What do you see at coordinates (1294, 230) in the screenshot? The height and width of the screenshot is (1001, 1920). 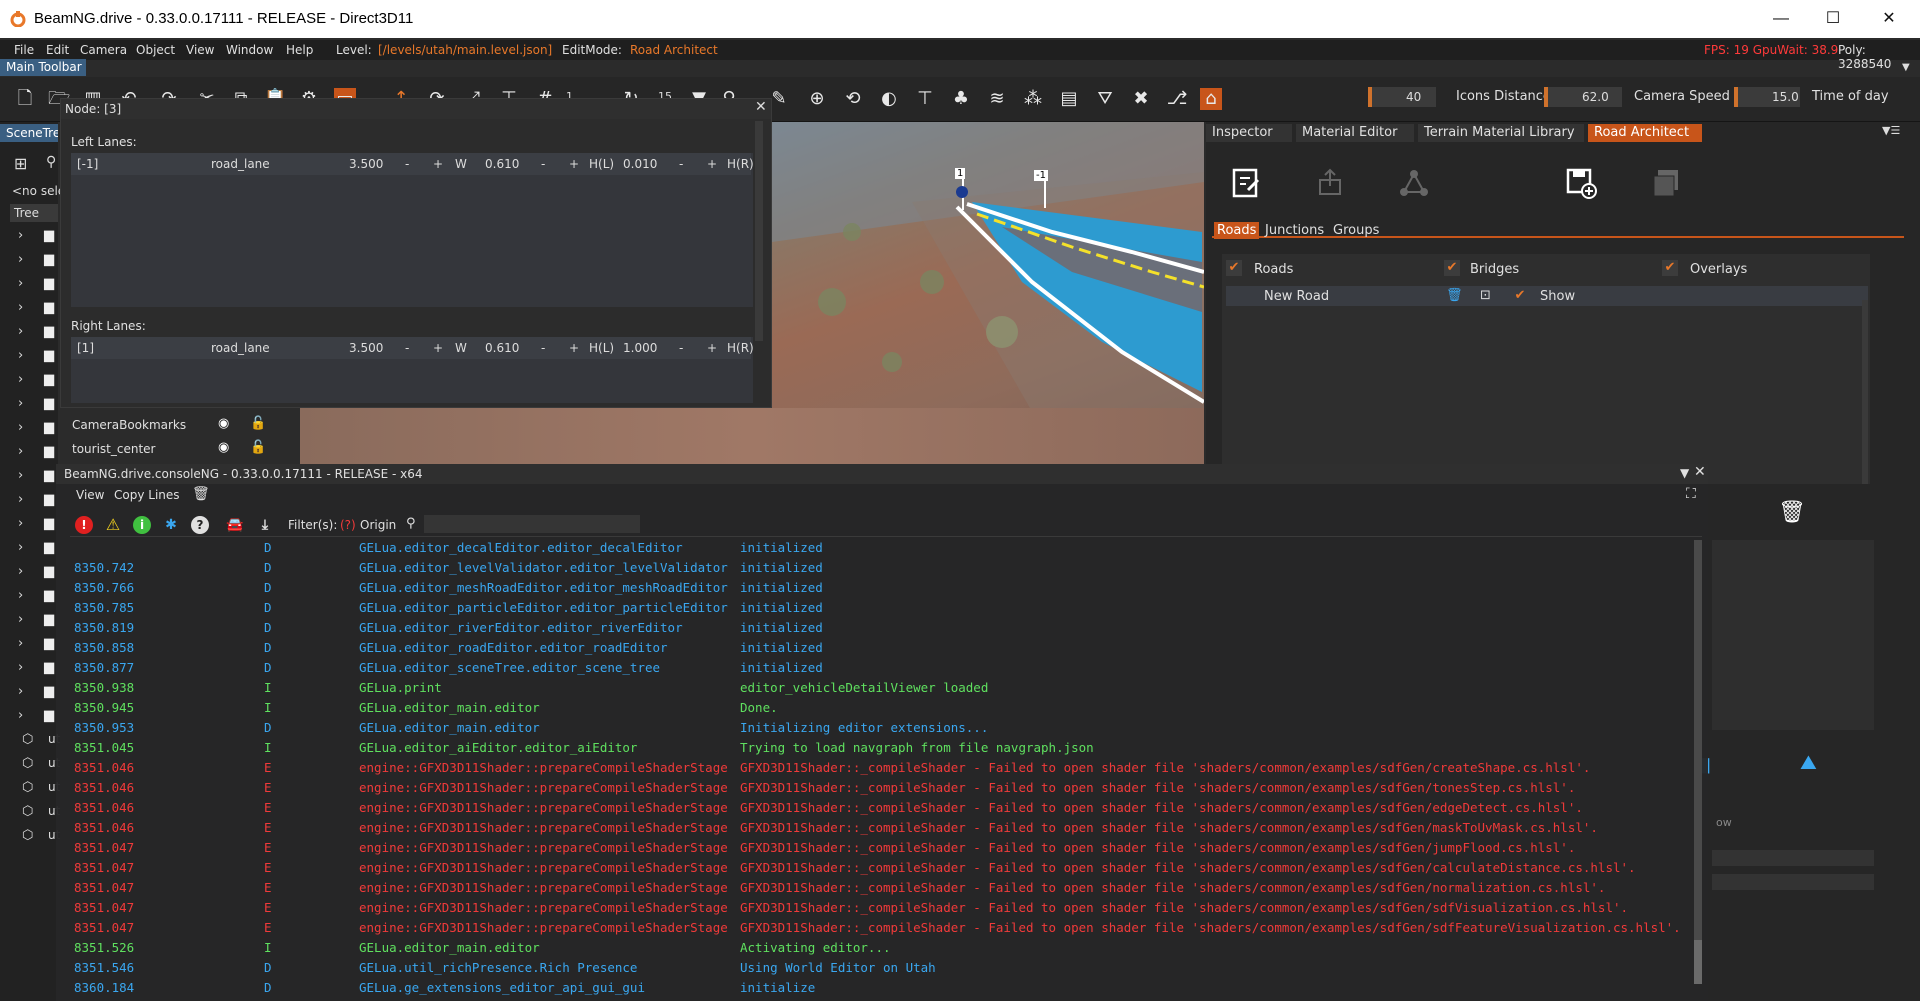 I see `subtab-junctions: Junctions` at bounding box center [1294, 230].